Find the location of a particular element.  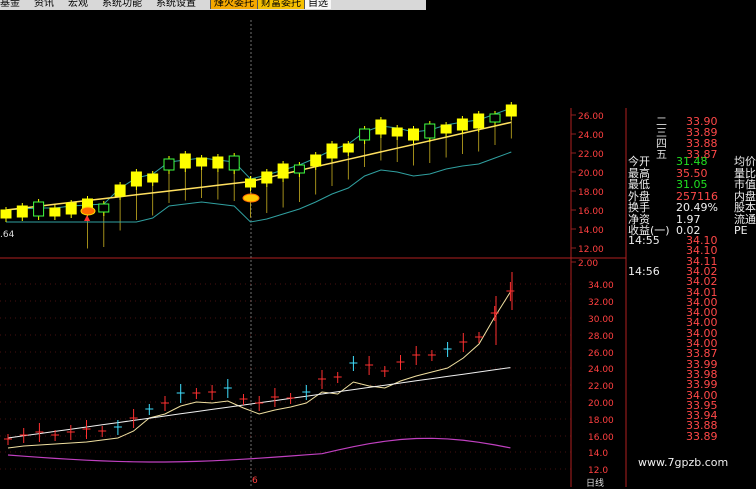

tick-price: 33.89 is located at coordinates (702, 436).